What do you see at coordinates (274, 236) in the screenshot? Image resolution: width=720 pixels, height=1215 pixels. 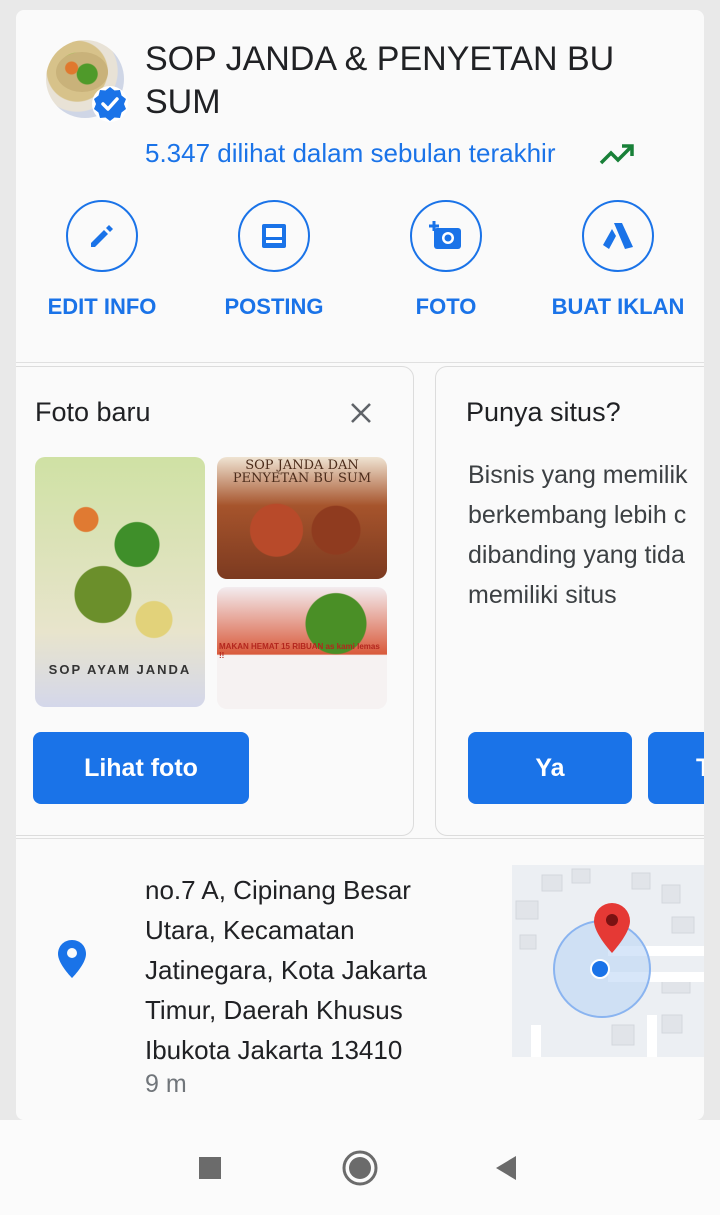 I see `post-icon` at bounding box center [274, 236].